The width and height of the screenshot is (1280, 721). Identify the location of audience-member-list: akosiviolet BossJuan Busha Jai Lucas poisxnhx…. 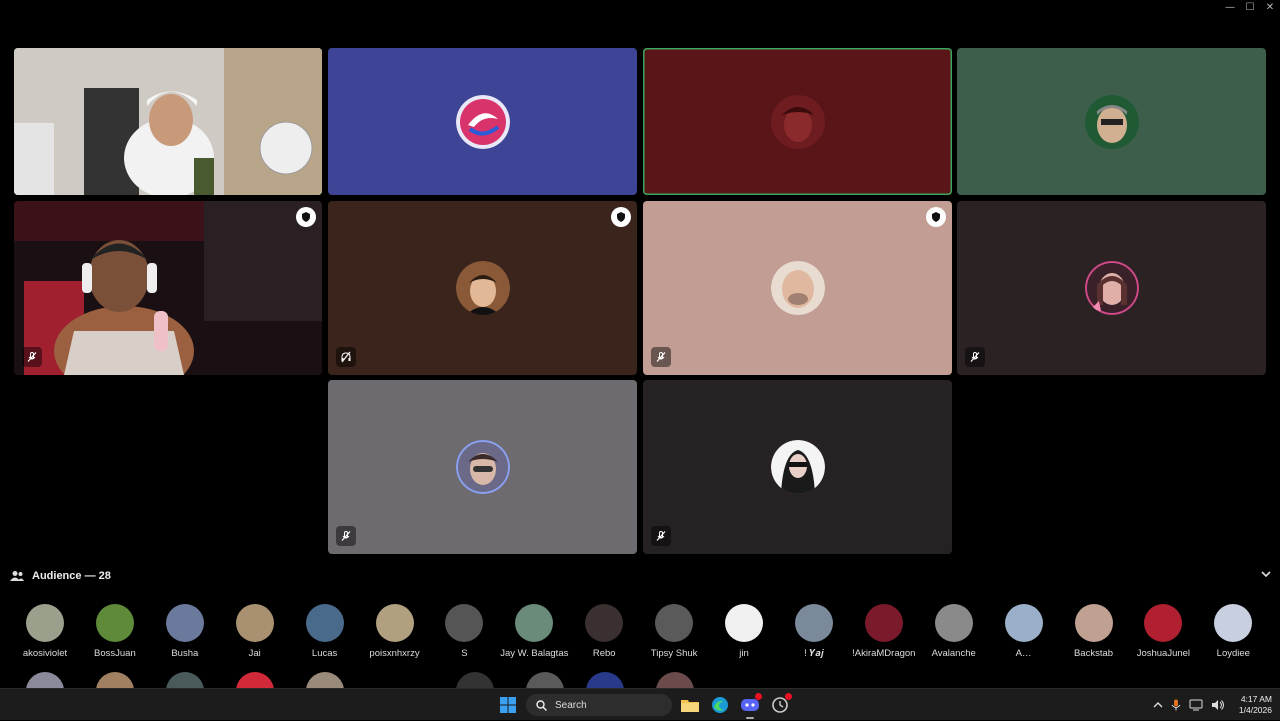
(640, 634).